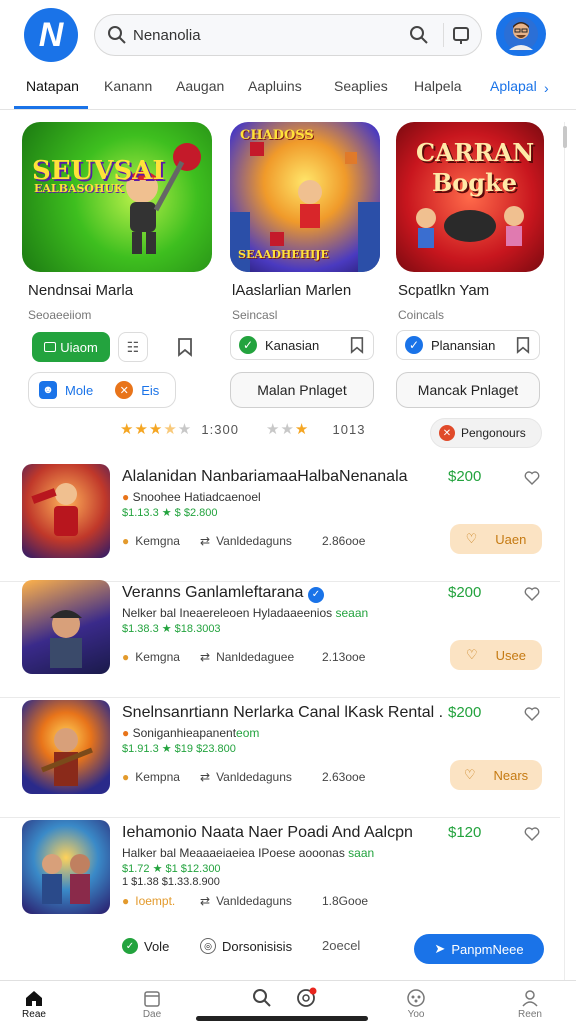 This screenshot has width=576, height=1024. What do you see at coordinates (302, 390) in the screenshot?
I see `malan-pnlaget-button: Malan Pnlaget` at bounding box center [302, 390].